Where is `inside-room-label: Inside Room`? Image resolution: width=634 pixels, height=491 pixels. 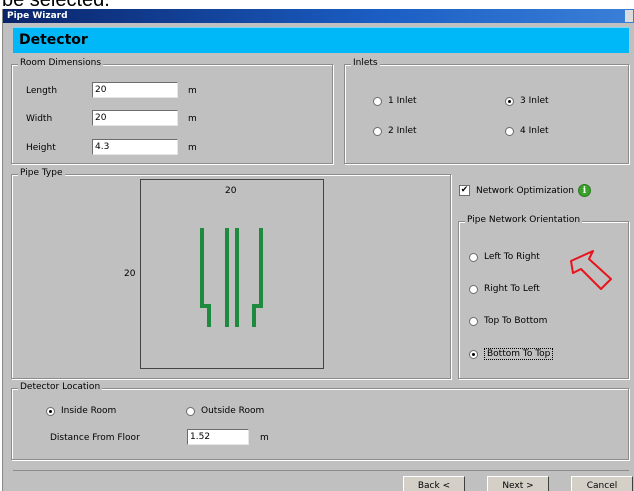
inside-room-label: Inside Room is located at coordinates (89, 411).